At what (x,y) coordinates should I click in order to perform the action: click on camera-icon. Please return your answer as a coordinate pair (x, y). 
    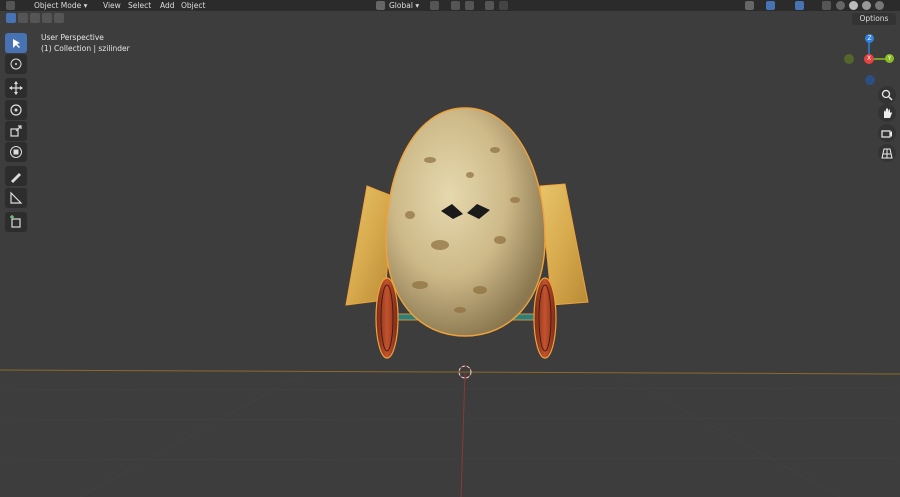
    Looking at the image, I should click on (886, 134).